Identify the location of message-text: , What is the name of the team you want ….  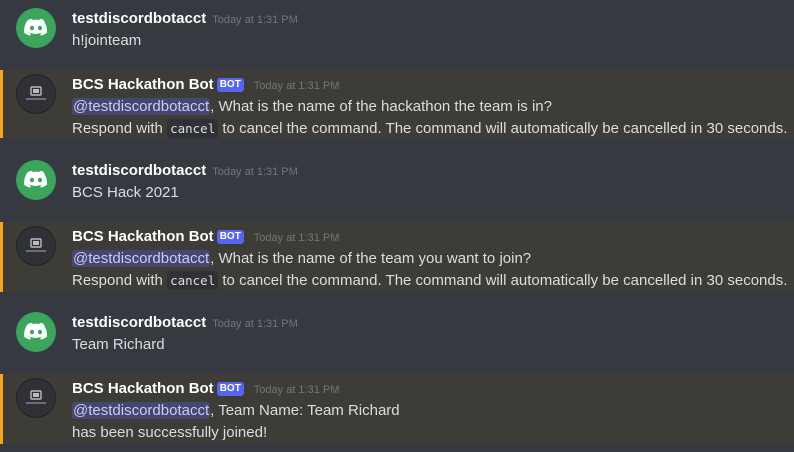
(371, 258).